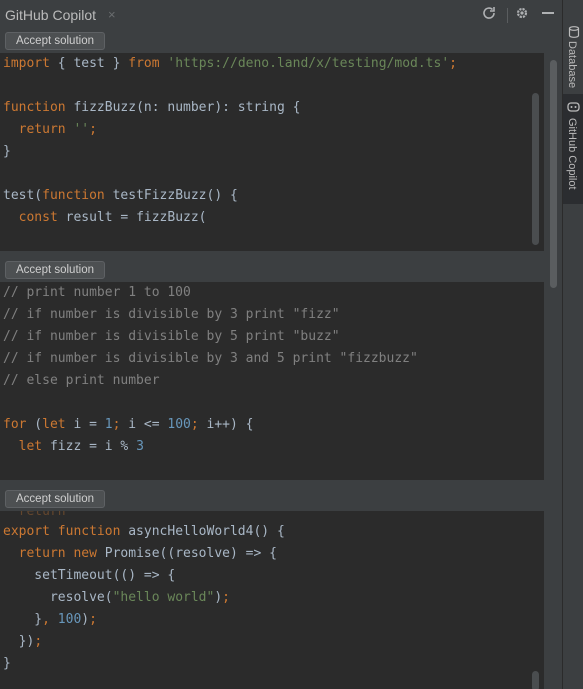  What do you see at coordinates (58, 597) in the screenshot?
I see `code-token: resolve(` at bounding box center [58, 597].